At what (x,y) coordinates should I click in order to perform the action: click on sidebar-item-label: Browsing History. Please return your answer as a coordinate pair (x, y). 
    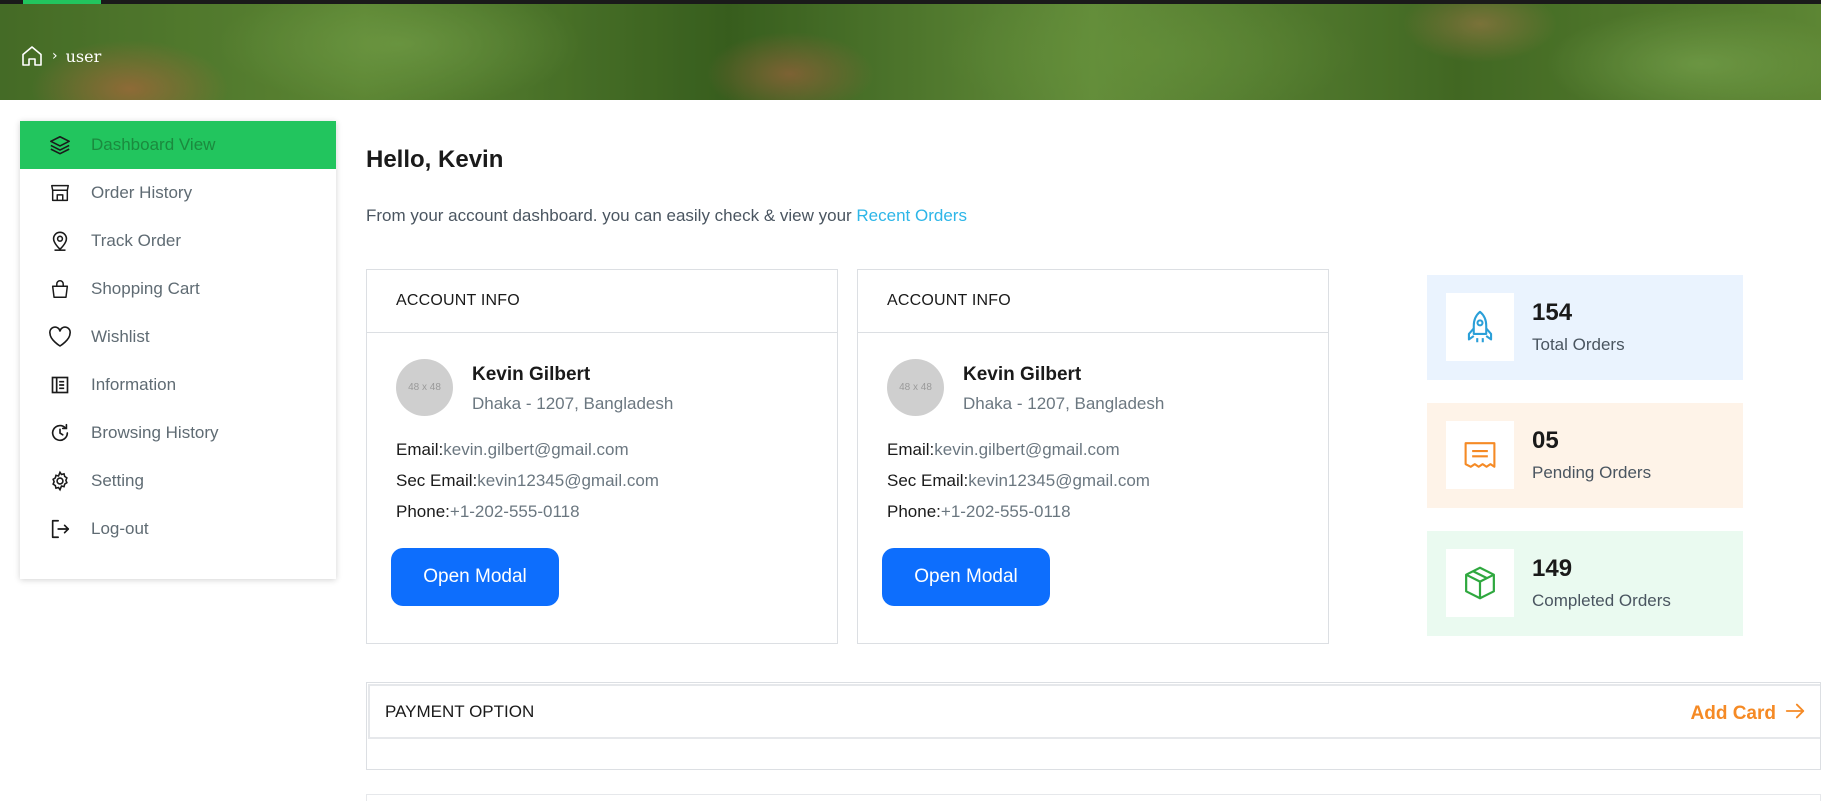
    Looking at the image, I should click on (155, 432).